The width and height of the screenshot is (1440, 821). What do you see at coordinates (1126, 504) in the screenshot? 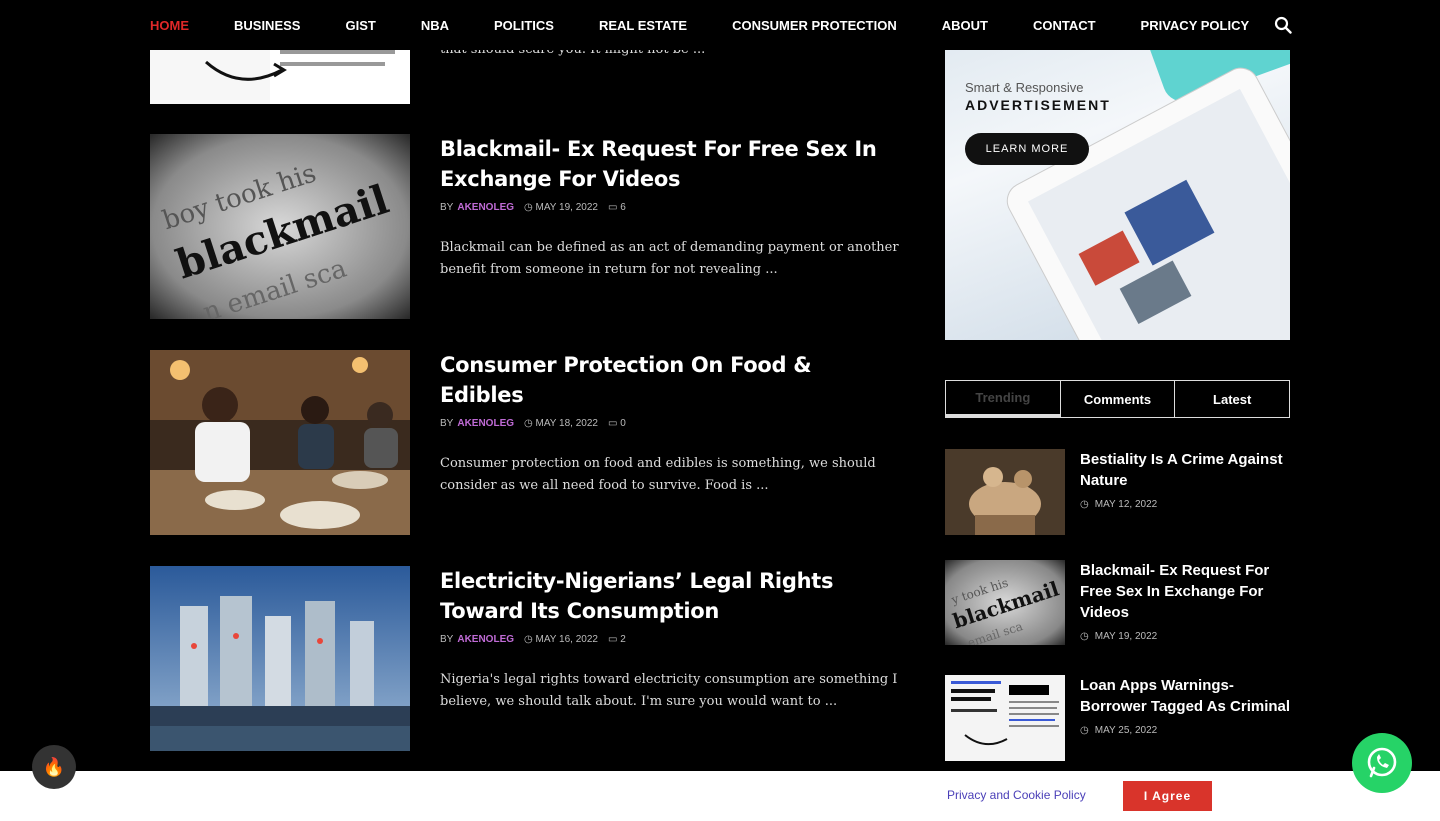
I see `sidebar-post-date-text: MAY 12, 2022` at bounding box center [1126, 504].